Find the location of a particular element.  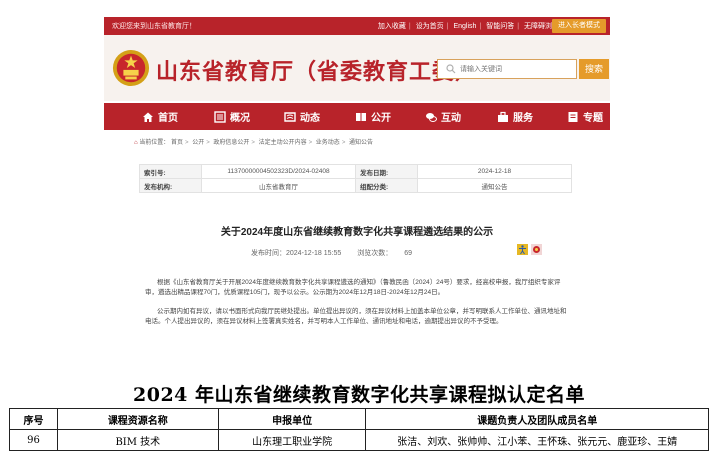

cell-course-name: BIM 技术 is located at coordinates (137, 440).